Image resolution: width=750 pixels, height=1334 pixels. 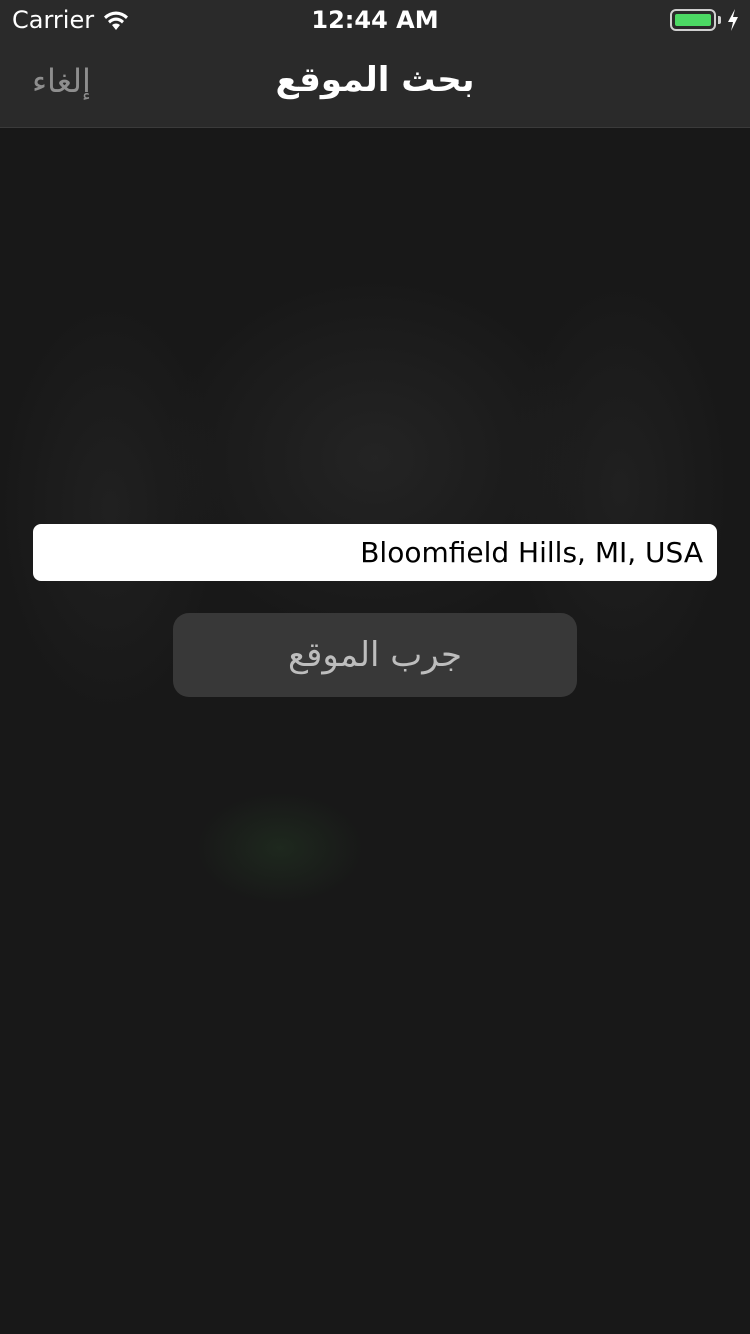 What do you see at coordinates (733, 20) in the screenshot?
I see `bolt-icon` at bounding box center [733, 20].